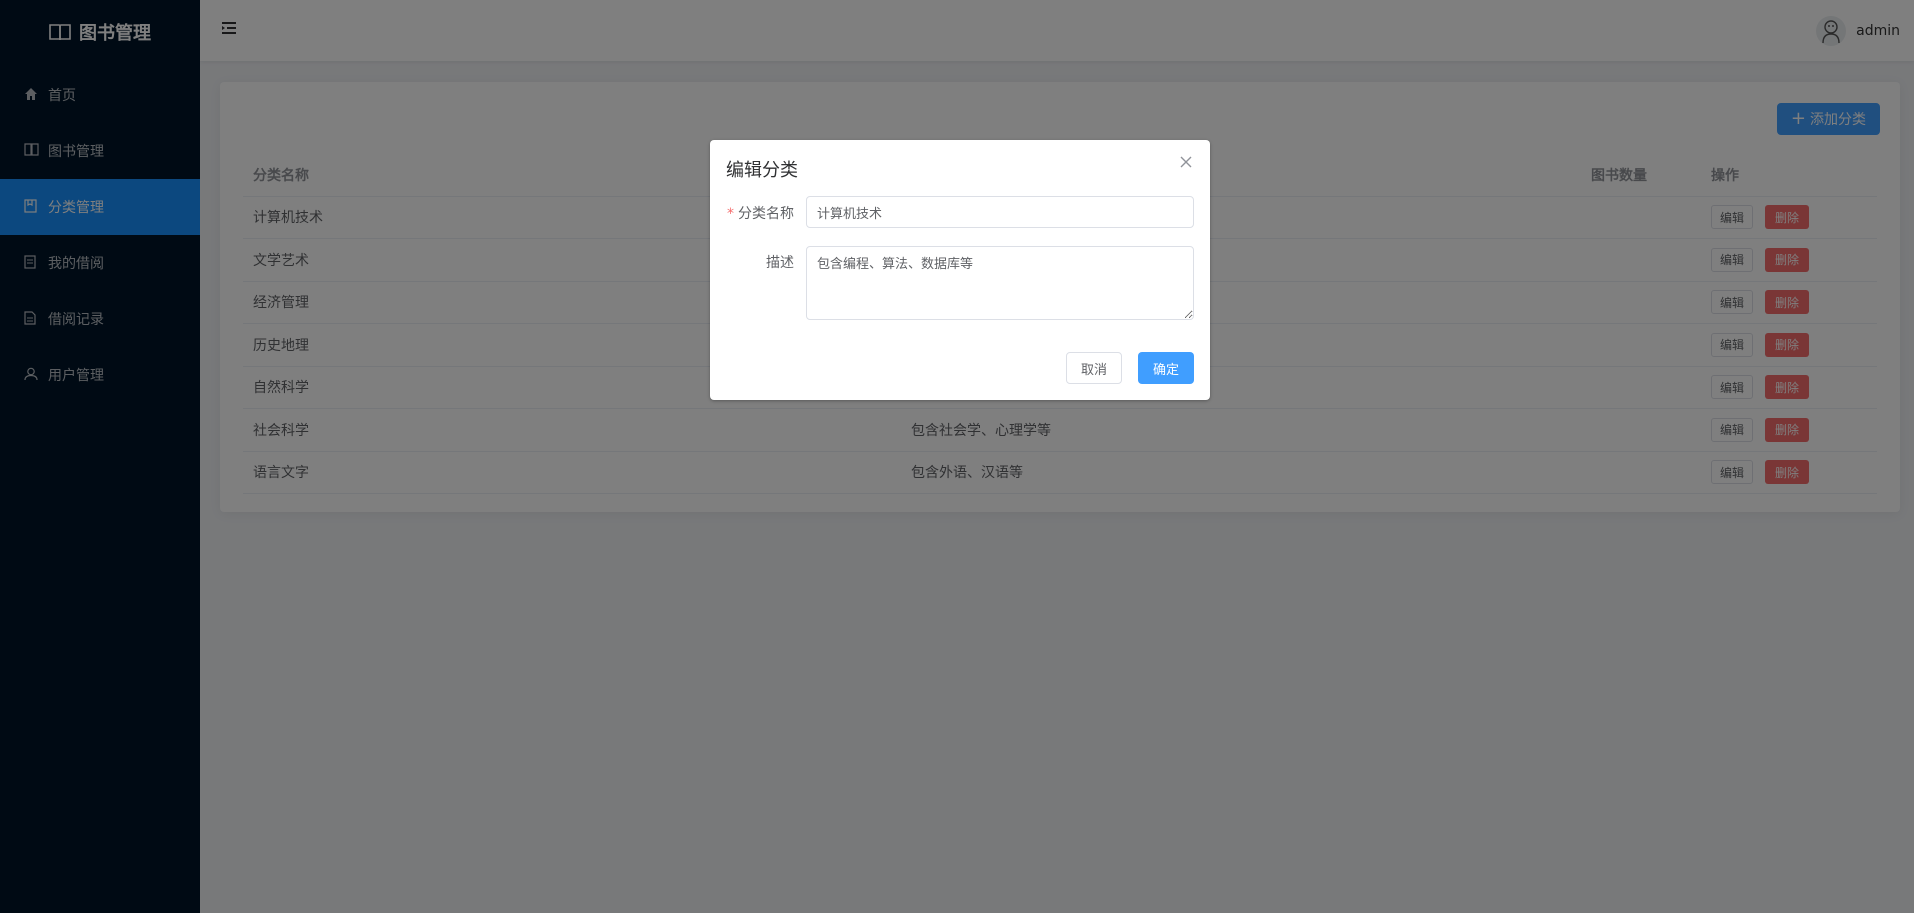 This screenshot has height=913, width=1914. I want to click on form-row-desc: 描述 包含编程、算法、数据库等, so click(960, 283).